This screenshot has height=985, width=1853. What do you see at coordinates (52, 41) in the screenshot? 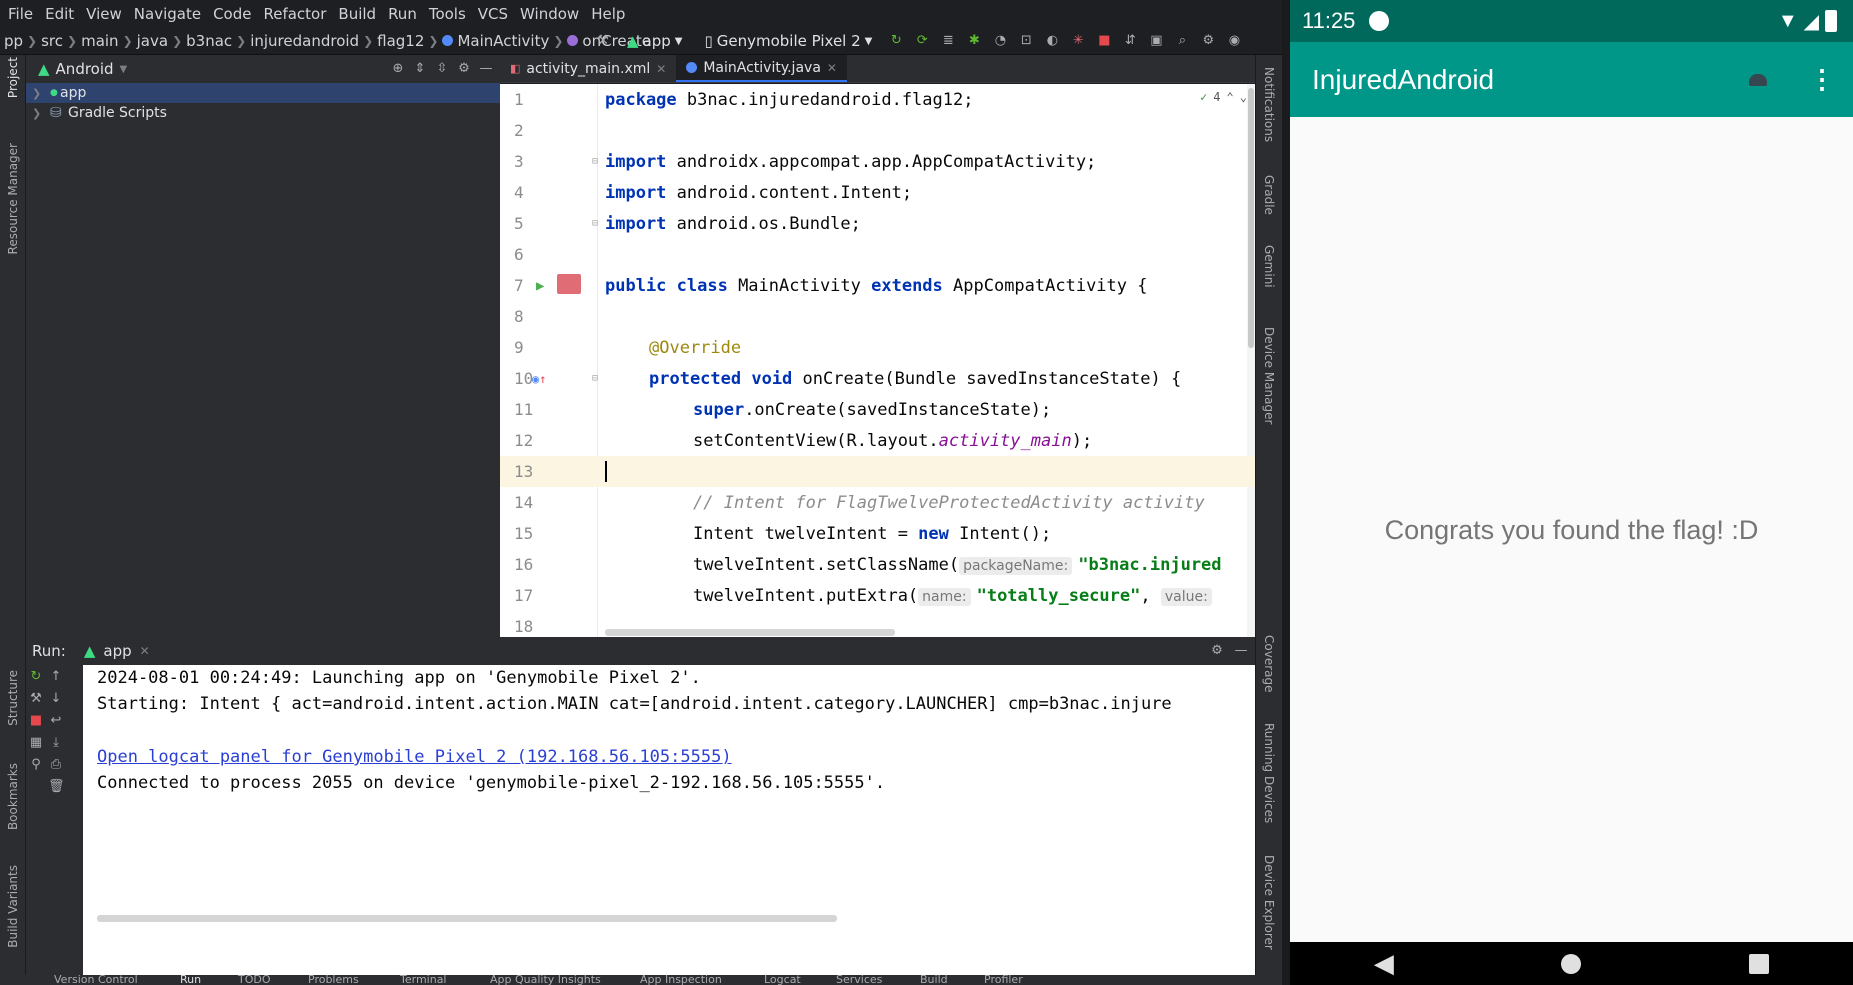
I see `breadcrumb-item: src` at bounding box center [52, 41].